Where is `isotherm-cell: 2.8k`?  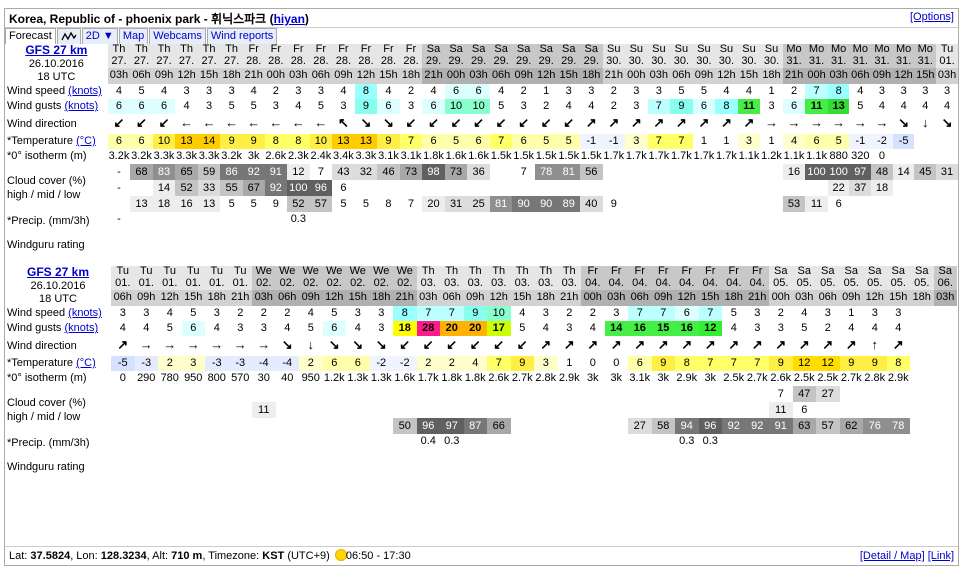
isotherm-cell: 2.8k is located at coordinates (546, 378).